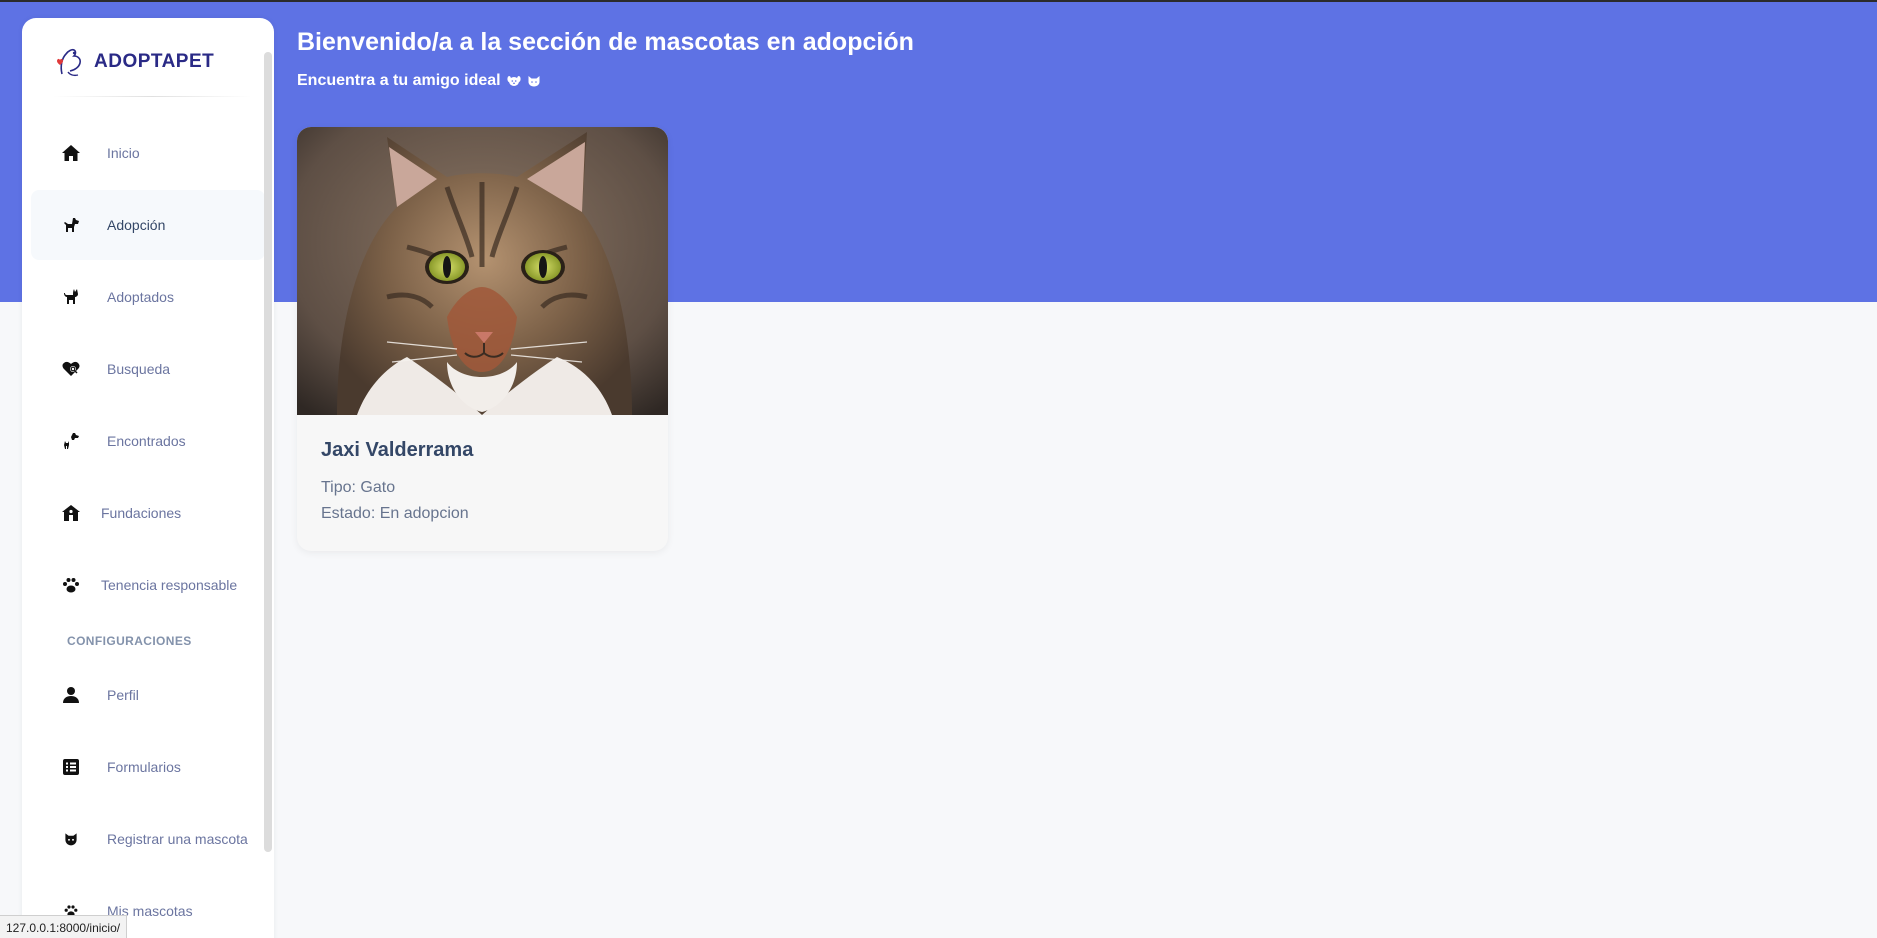 Image resolution: width=1877 pixels, height=938 pixels. Describe the element at coordinates (139, 369) in the screenshot. I see `sidebar-item-label: Busqueda` at that location.